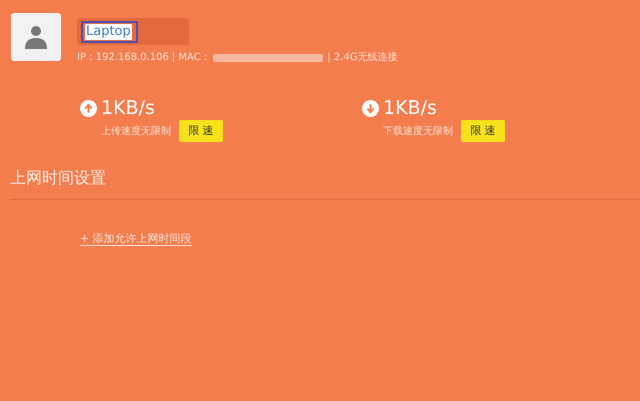  What do you see at coordinates (190, 58) in the screenshot?
I see `mac-label: | MAC :` at bounding box center [190, 58].